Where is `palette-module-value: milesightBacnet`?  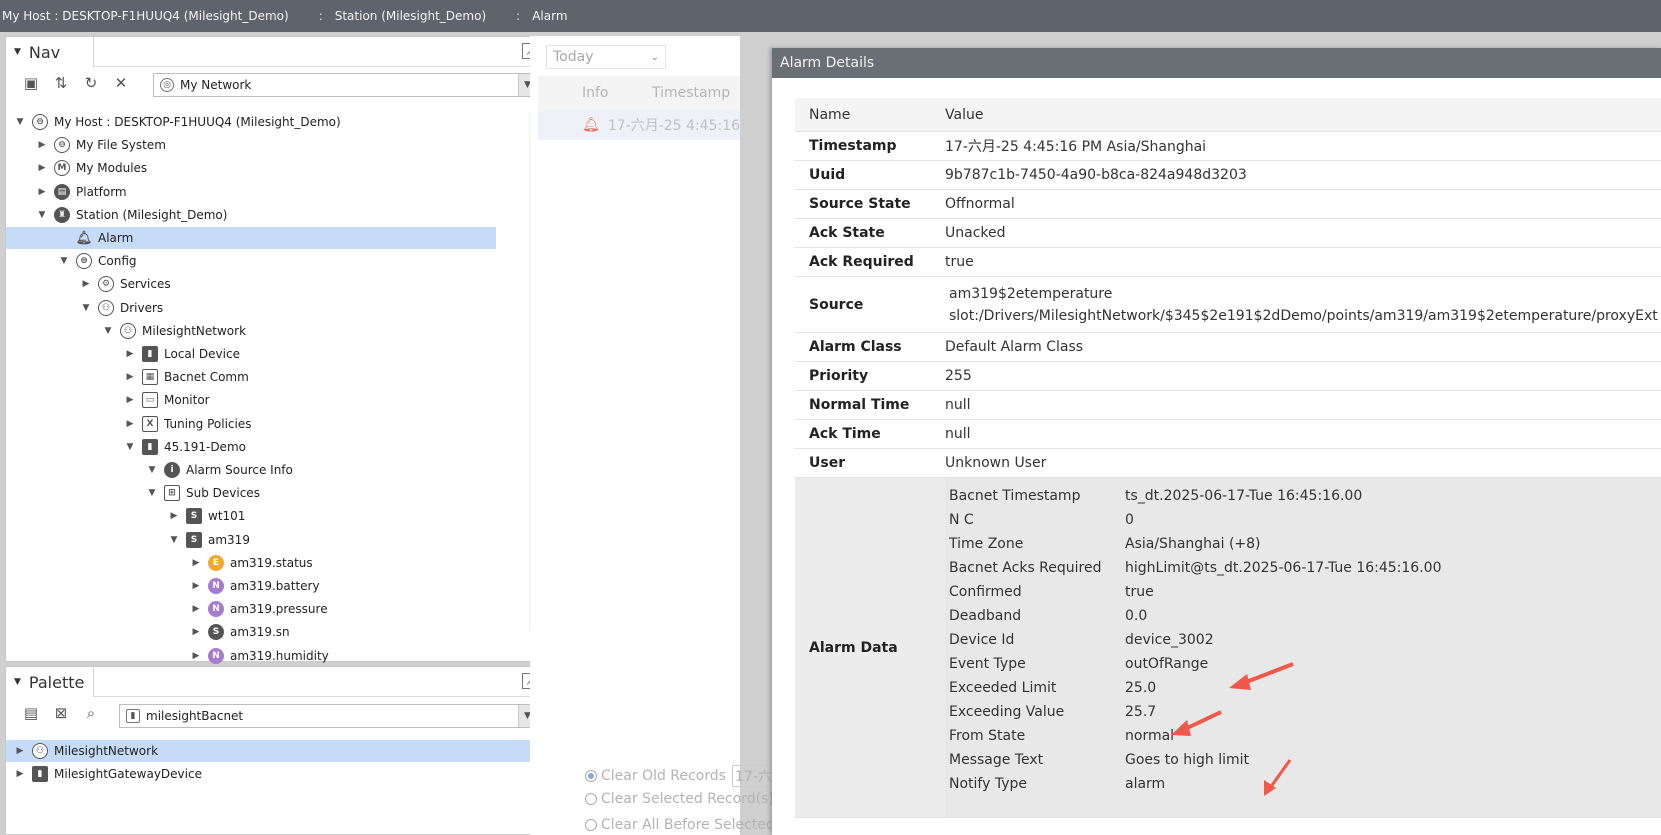 palette-module-value: milesightBacnet is located at coordinates (195, 716).